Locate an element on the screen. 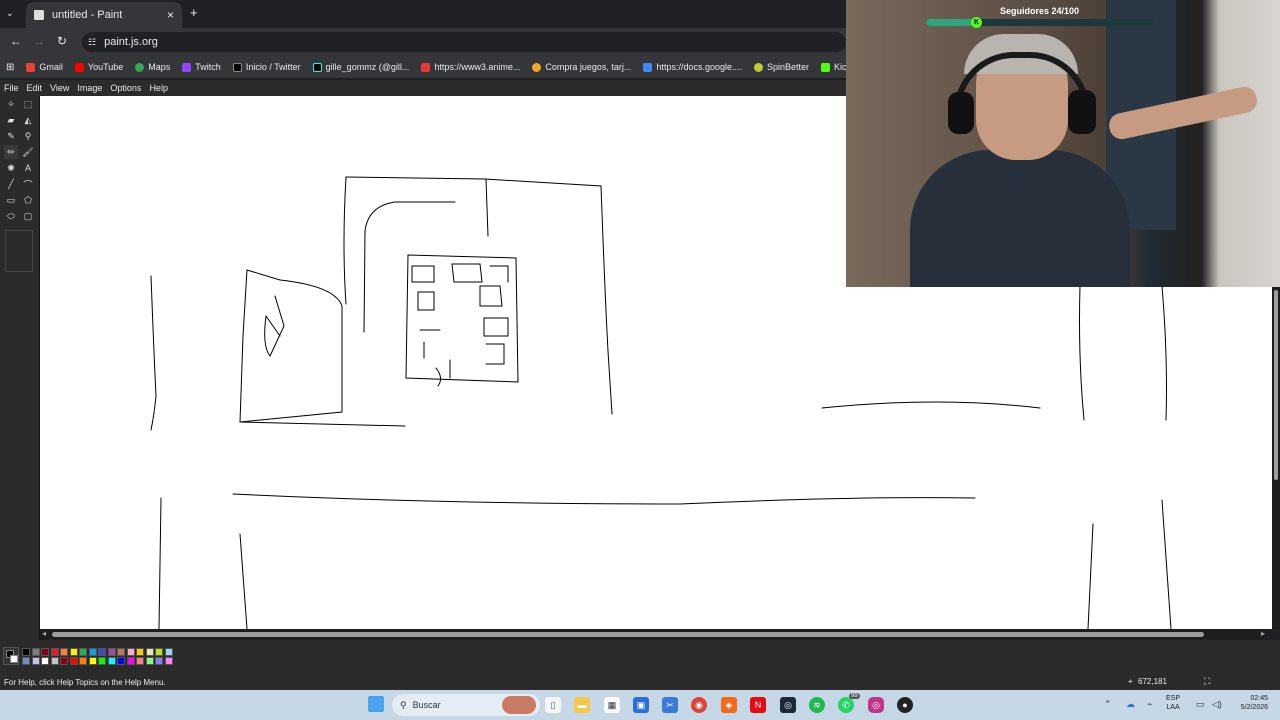 The height and width of the screenshot is (720, 1280). rect-select-icon: ⬚ is located at coordinates (28, 104).